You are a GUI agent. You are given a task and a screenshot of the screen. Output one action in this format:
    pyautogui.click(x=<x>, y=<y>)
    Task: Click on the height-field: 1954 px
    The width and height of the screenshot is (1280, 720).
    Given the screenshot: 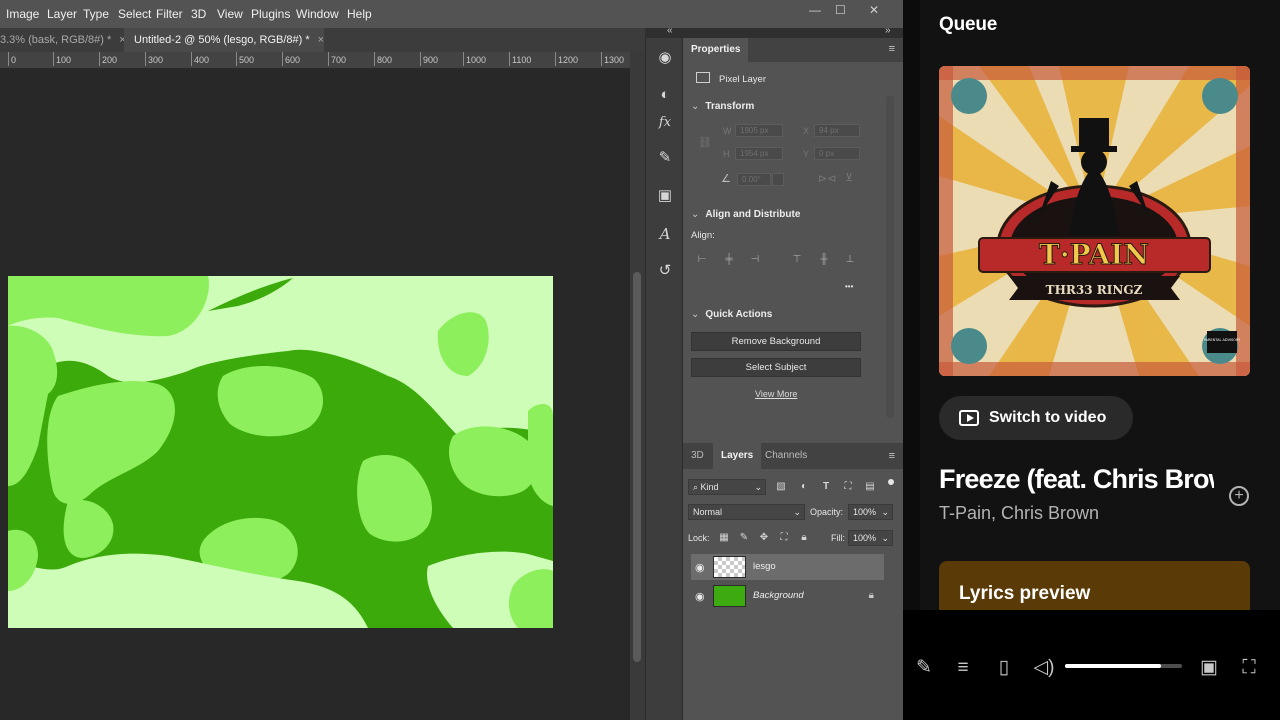 What is the action you would take?
    pyautogui.click(x=759, y=153)
    